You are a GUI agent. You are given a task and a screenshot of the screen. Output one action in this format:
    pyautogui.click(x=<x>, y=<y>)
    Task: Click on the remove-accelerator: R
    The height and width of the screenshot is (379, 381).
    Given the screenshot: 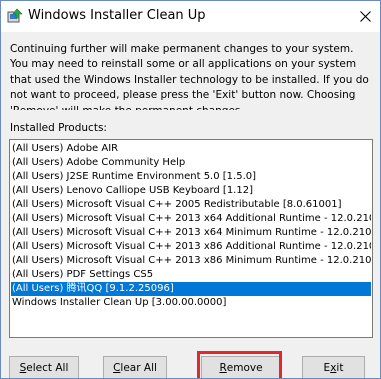 What is the action you would take?
    pyautogui.click(x=223, y=368)
    